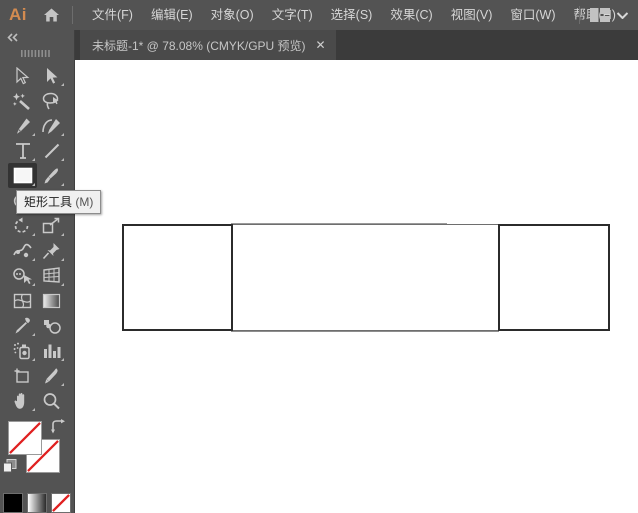 This screenshot has height=513, width=638. I want to click on pen-tool, so click(22, 125).